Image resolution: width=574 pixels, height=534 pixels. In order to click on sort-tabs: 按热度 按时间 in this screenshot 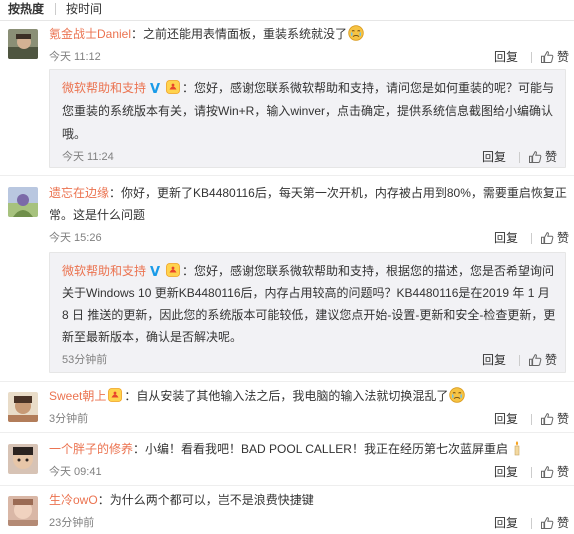, I will do `click(287, 10)`.